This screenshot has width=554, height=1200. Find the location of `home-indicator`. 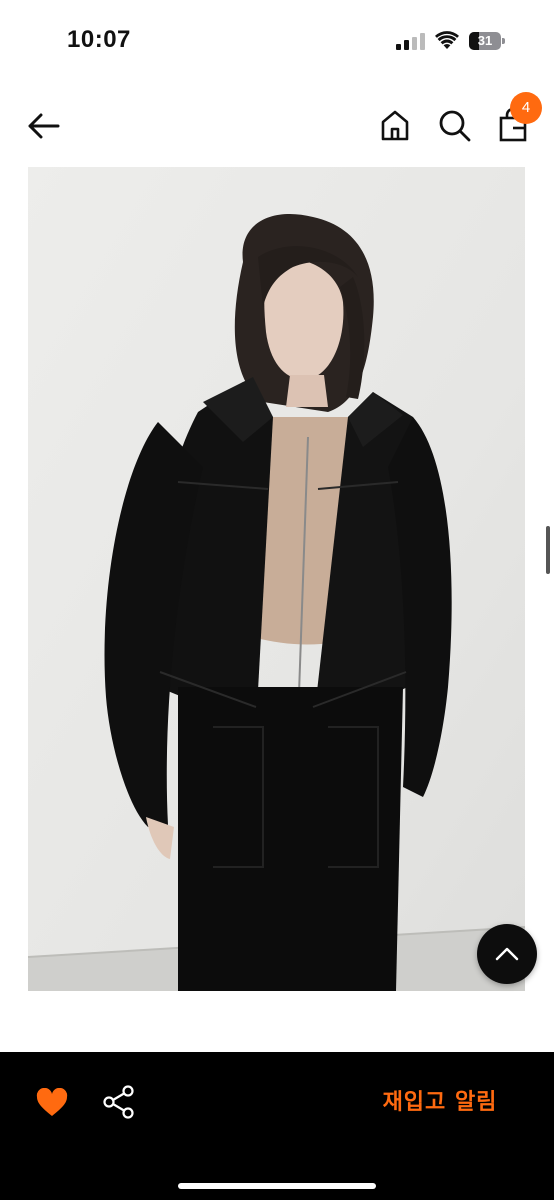

home-indicator is located at coordinates (277, 1186).